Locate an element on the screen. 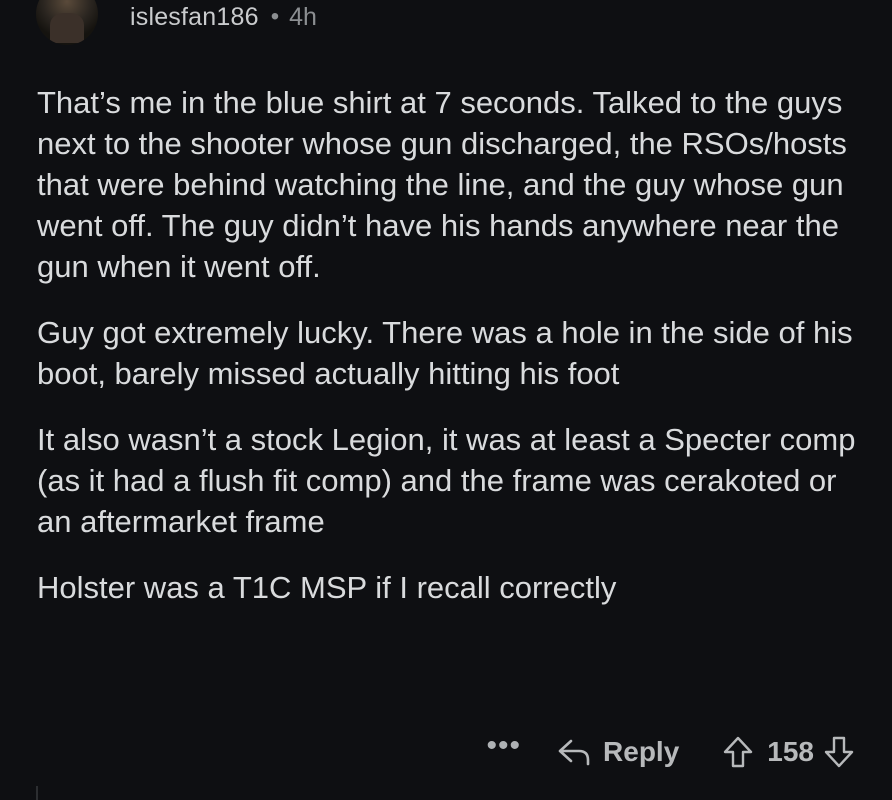 This screenshot has width=892, height=800. more-options-button: ••• is located at coordinates (504, 746).